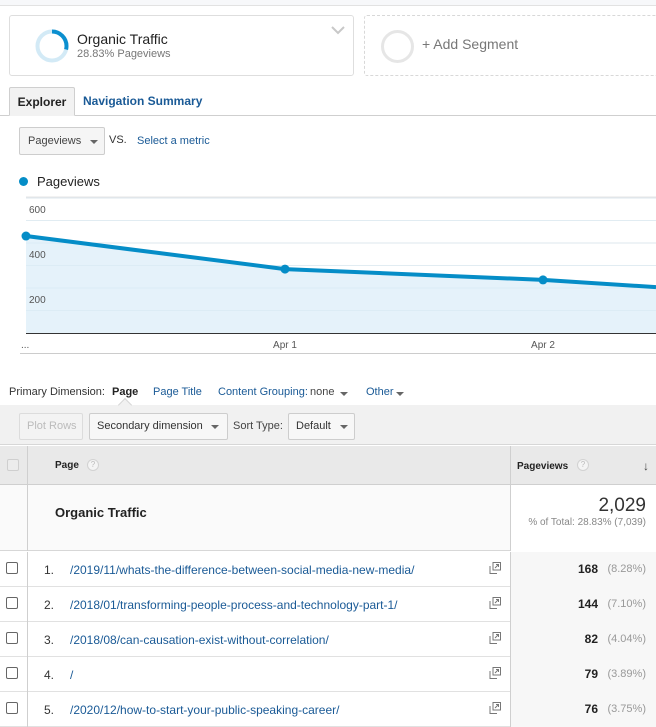  Describe the element at coordinates (55, 141) in the screenshot. I see `primary-metric-value: Pageviews` at that location.